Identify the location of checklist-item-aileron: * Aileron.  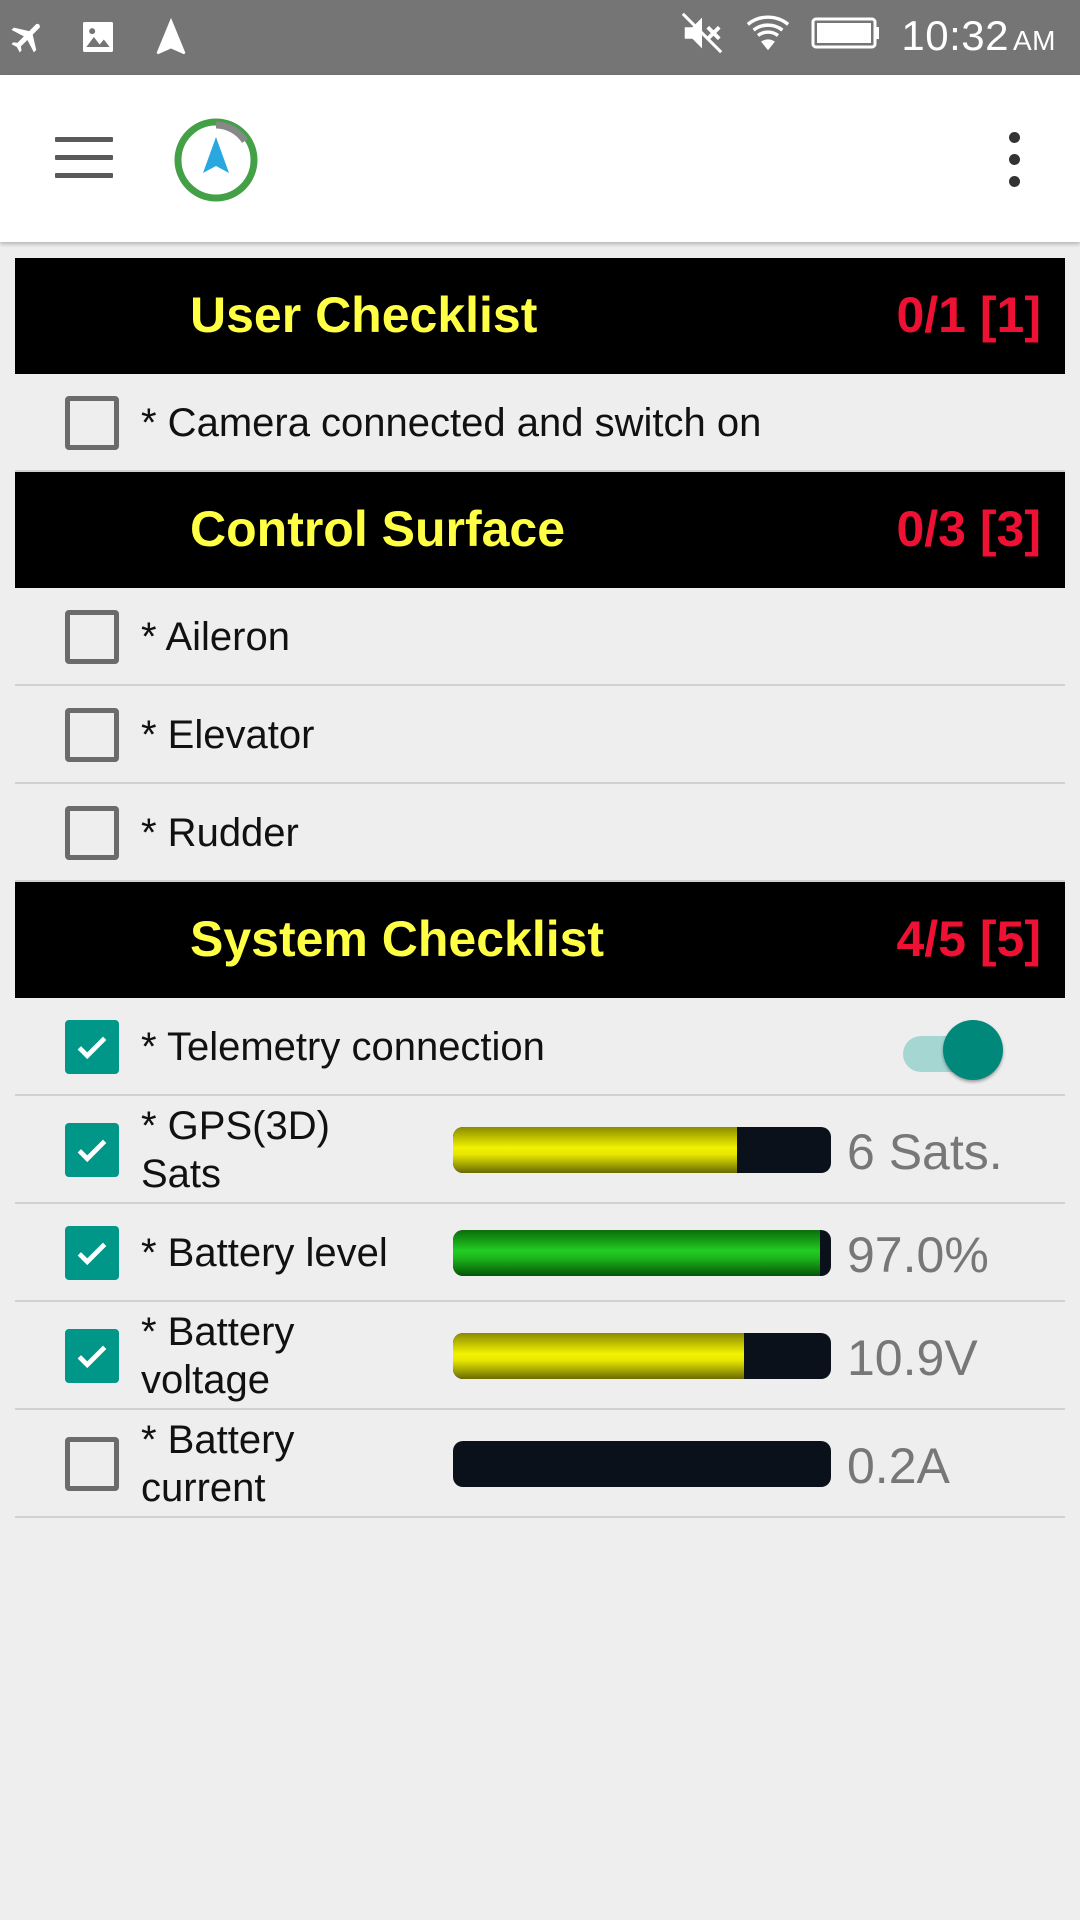
(540, 637).